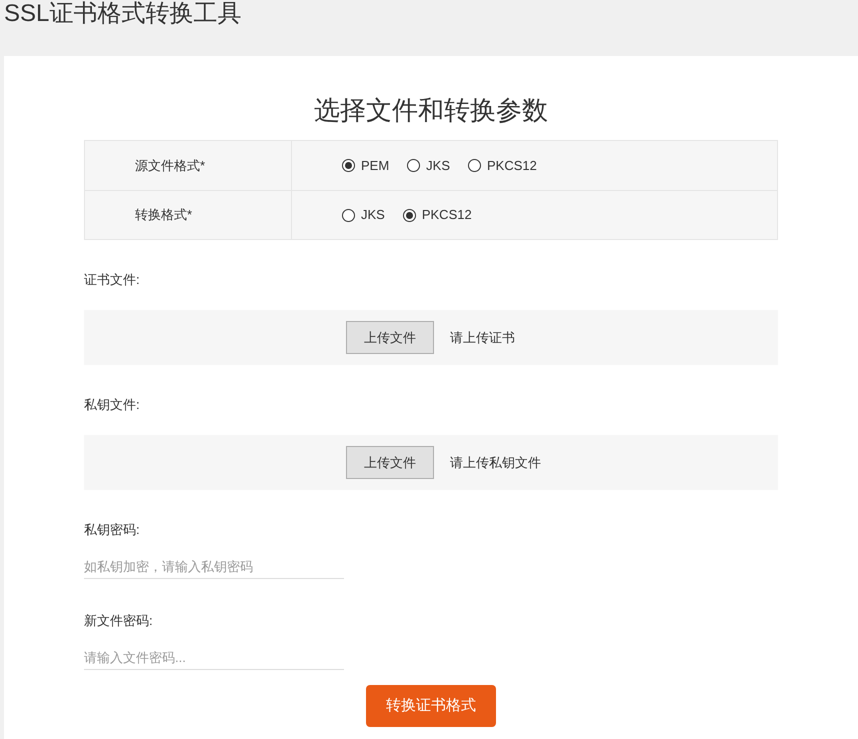 This screenshot has height=739, width=858. I want to click on format-radio: PEM, so click(366, 166).